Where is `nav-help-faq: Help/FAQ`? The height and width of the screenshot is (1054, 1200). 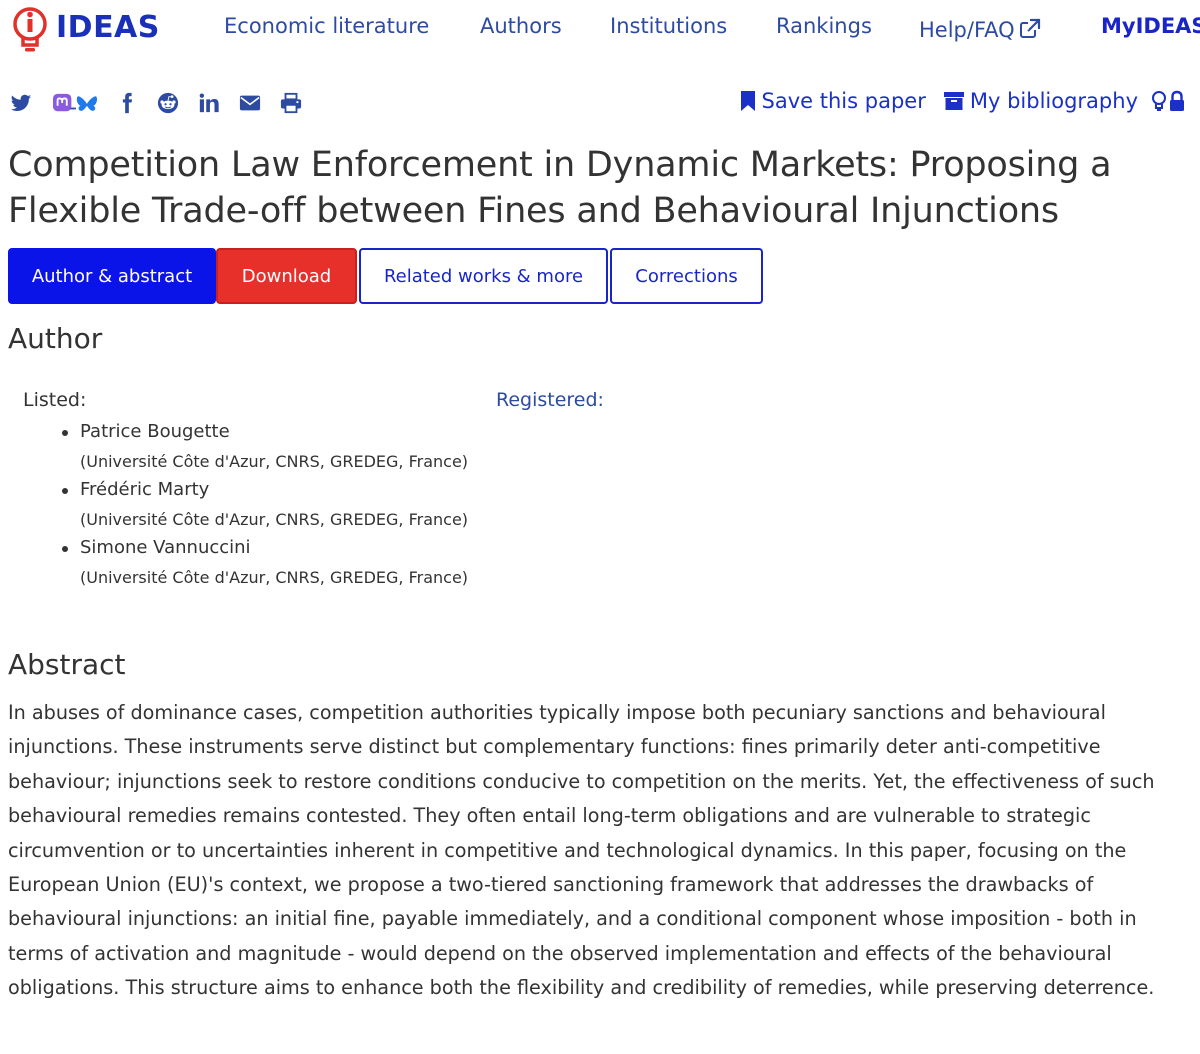 nav-help-faq: Help/FAQ is located at coordinates (980, 30).